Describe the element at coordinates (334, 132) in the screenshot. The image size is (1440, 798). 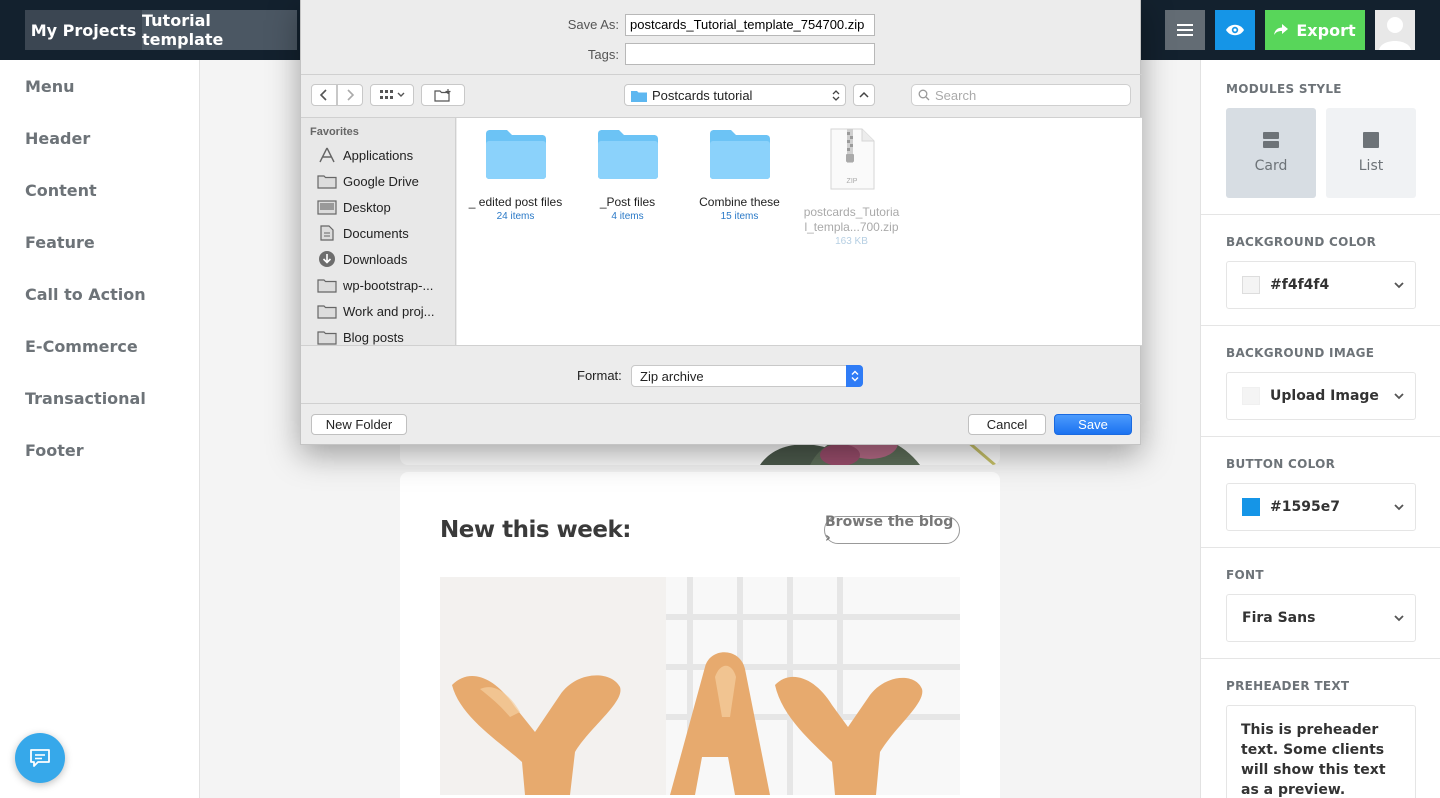
I see `favorites-title: Favorites` at that location.